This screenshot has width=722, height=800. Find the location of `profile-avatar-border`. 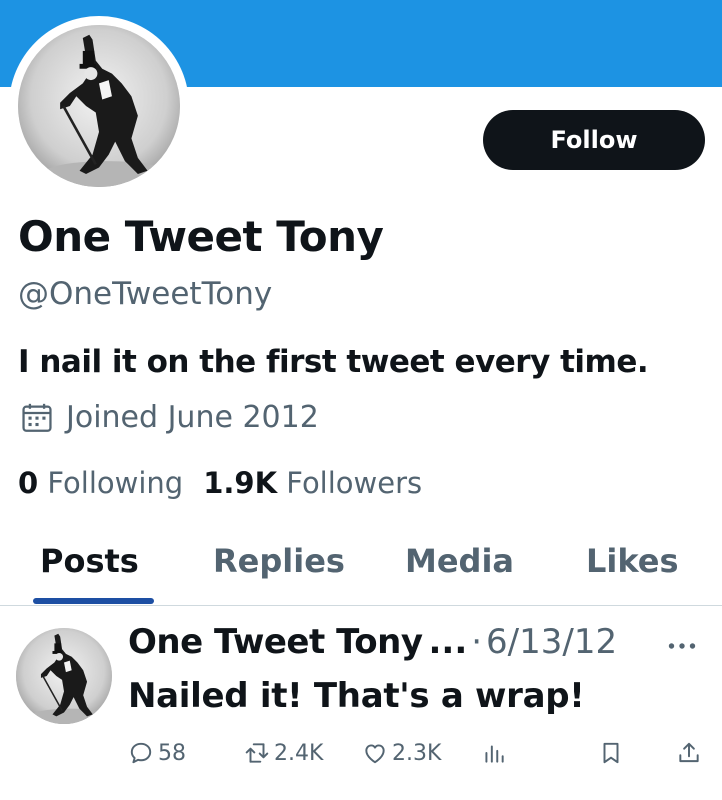

profile-avatar-border is located at coordinates (99, 106).